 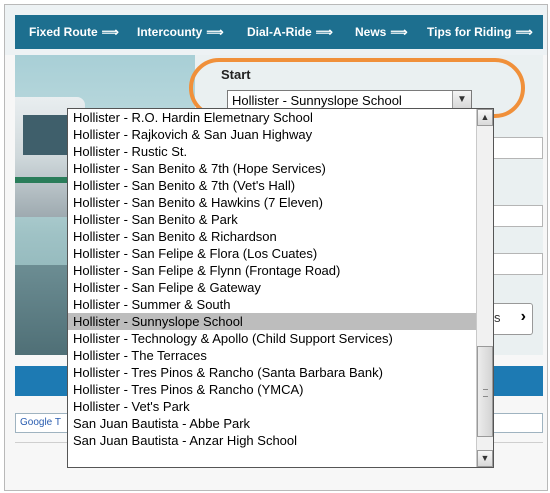 What do you see at coordinates (371, 32) in the screenshot?
I see `nav-label: News` at bounding box center [371, 32].